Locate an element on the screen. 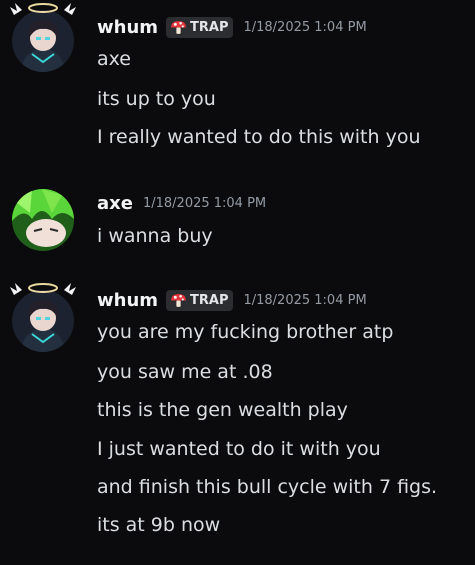  message-line: axe is located at coordinates (114, 59).